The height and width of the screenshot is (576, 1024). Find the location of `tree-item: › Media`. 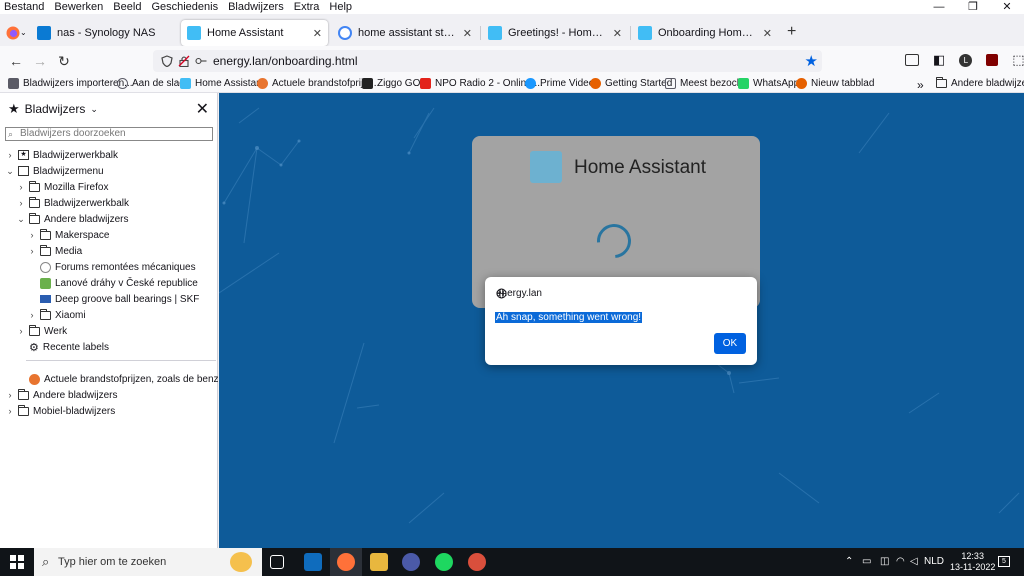

tree-item: › Media is located at coordinates (55, 251).